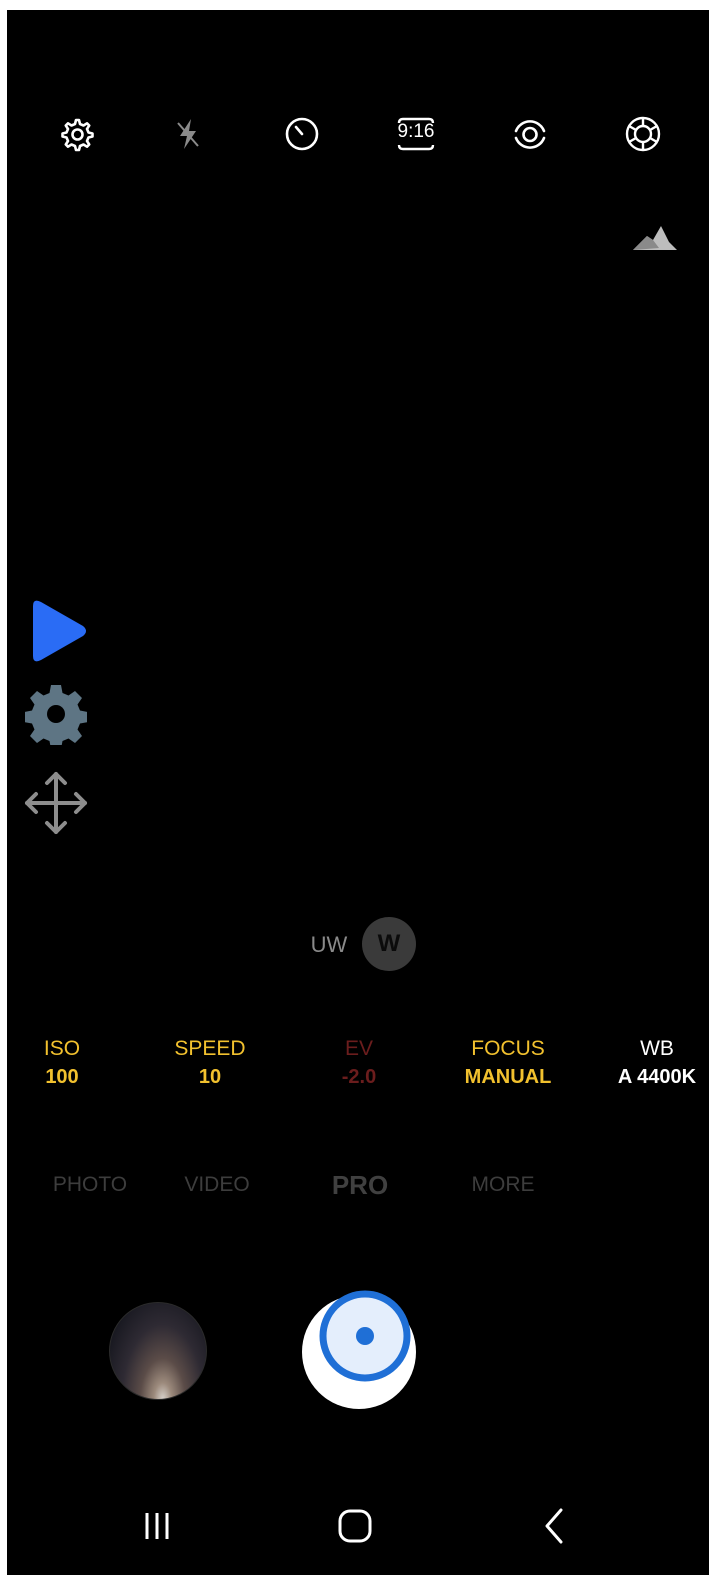 The width and height of the screenshot is (709, 1575). I want to click on lens-wide-button: W, so click(389, 944).